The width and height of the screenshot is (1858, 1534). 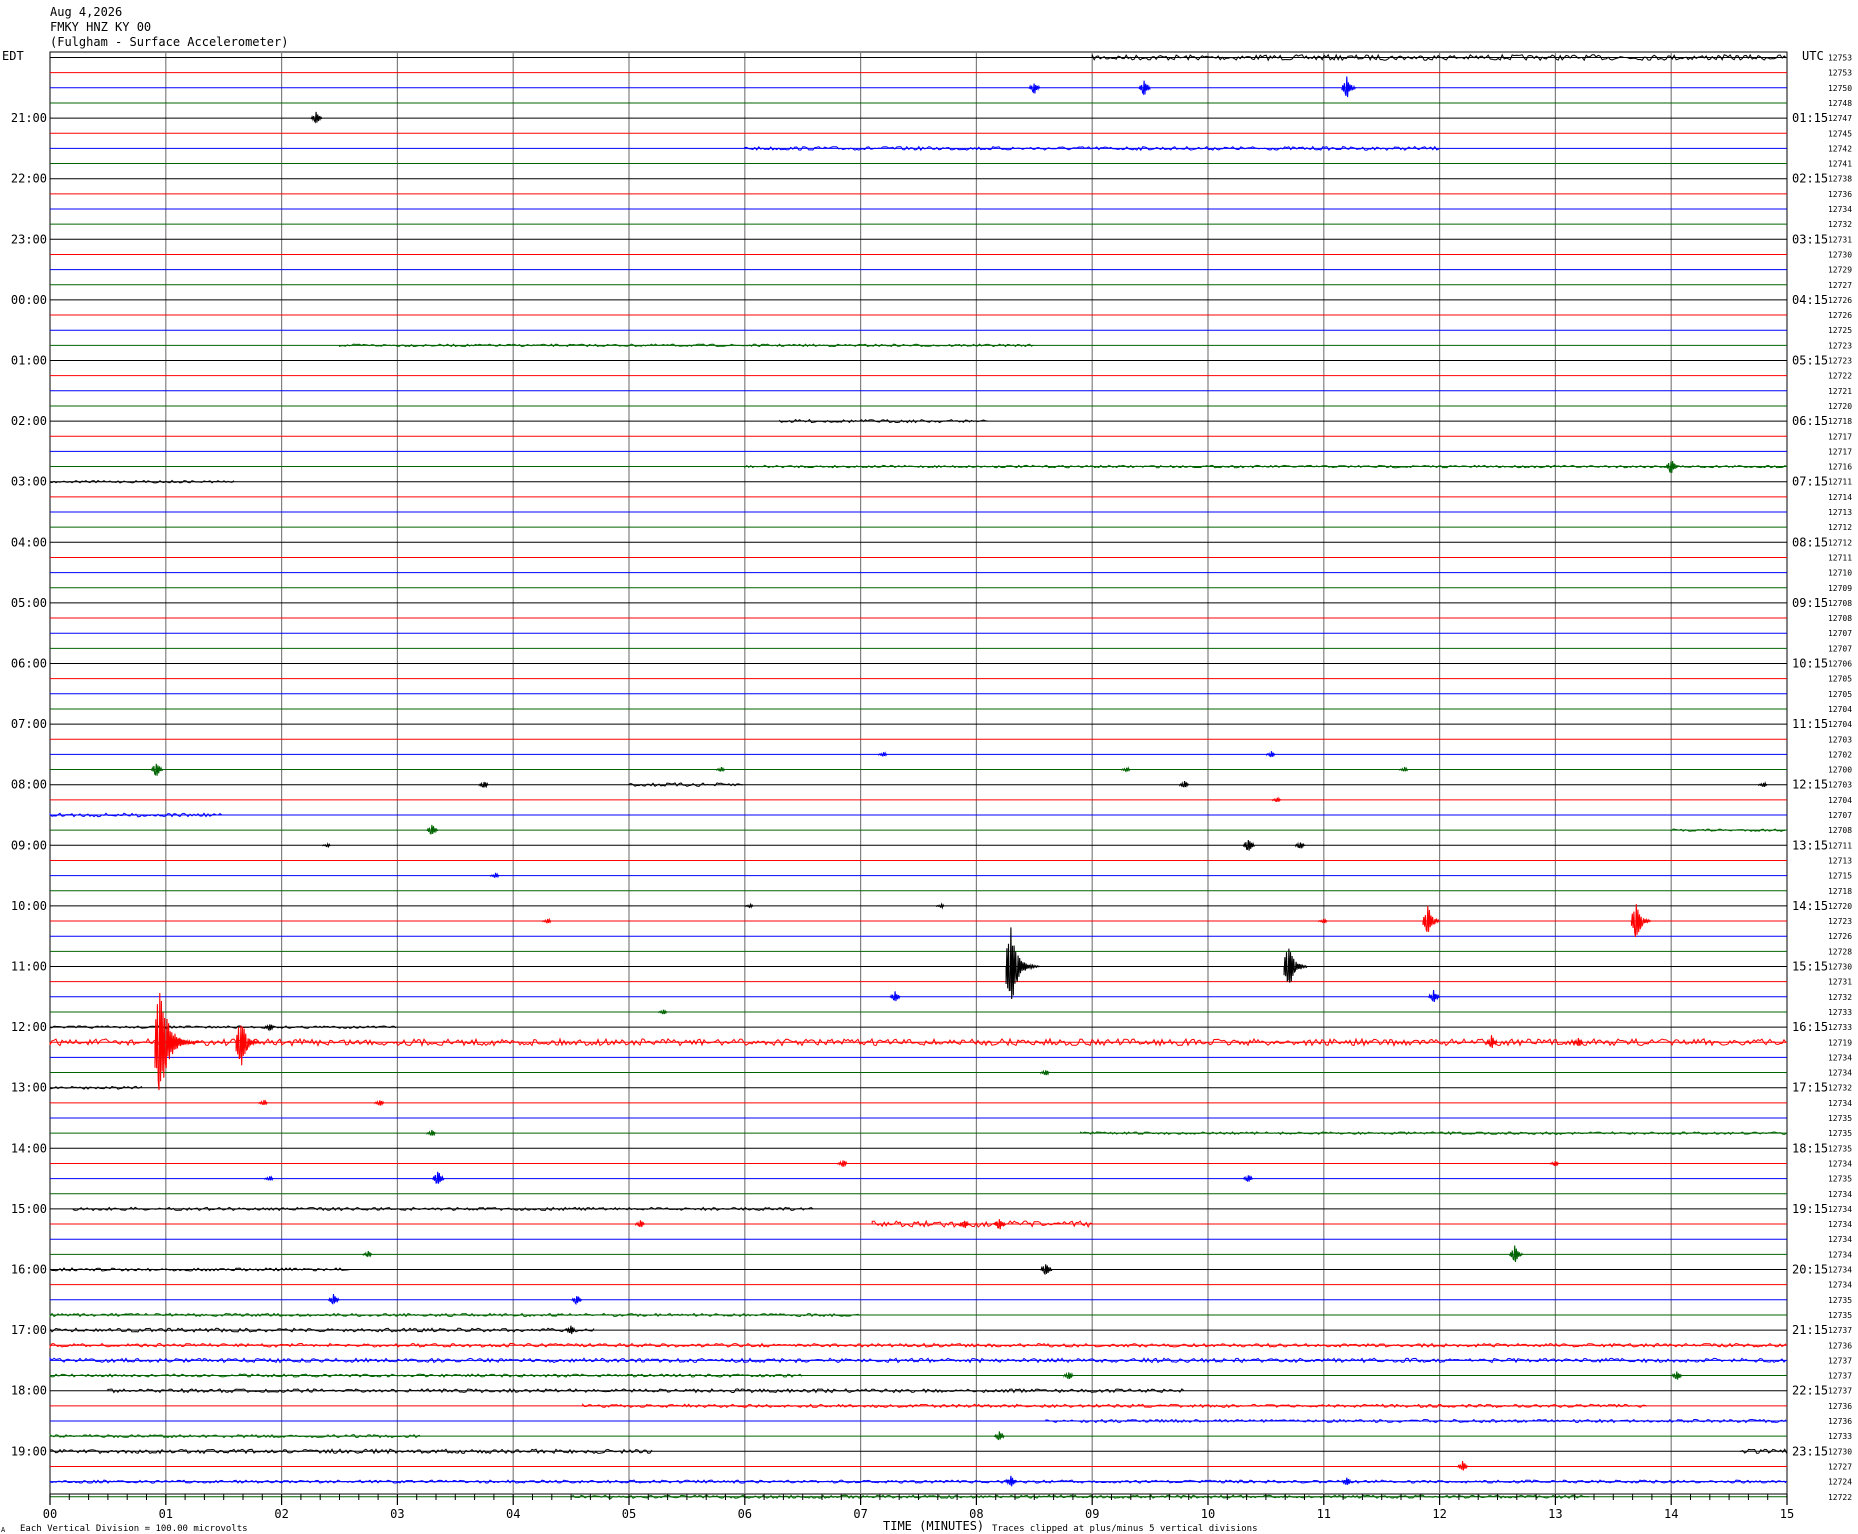 I want to click on trace-value-label: 12702, so click(x=1840, y=754).